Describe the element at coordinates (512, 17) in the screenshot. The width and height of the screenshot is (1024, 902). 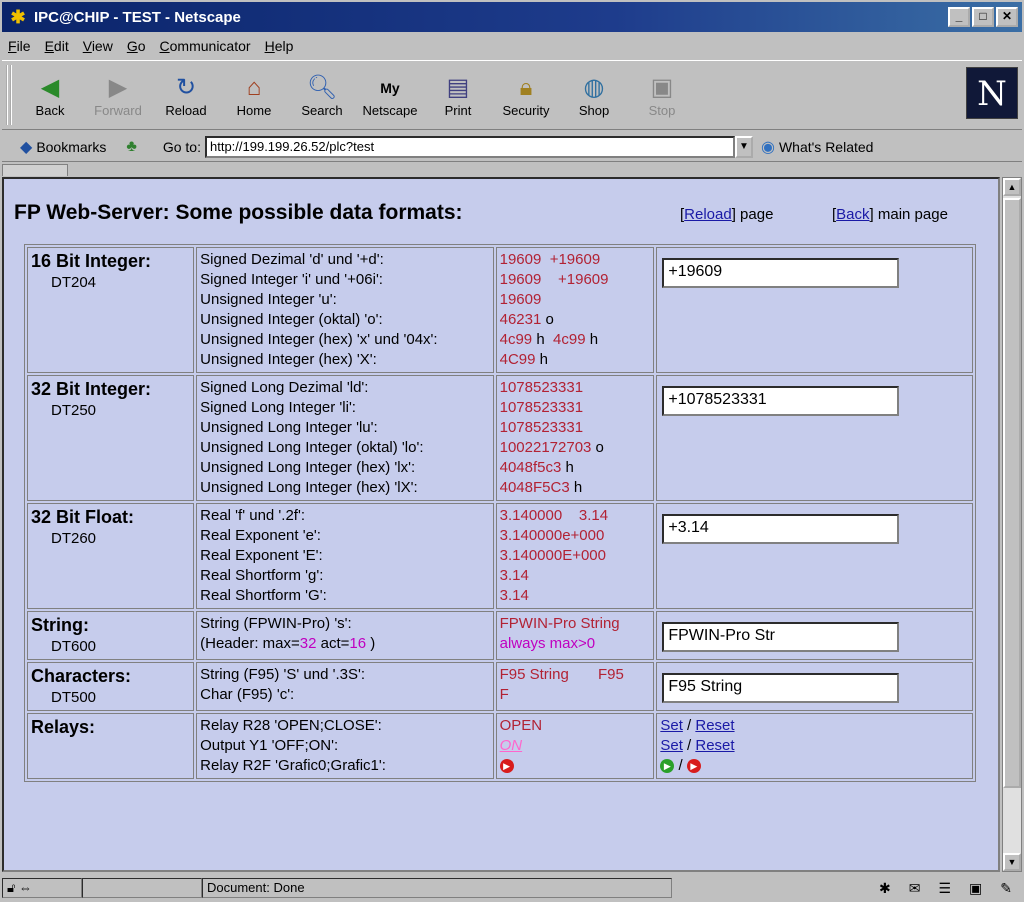
I see `title-bar: ✱ IPC@CHIP - TEST - Netscape _ □ ✕` at that location.